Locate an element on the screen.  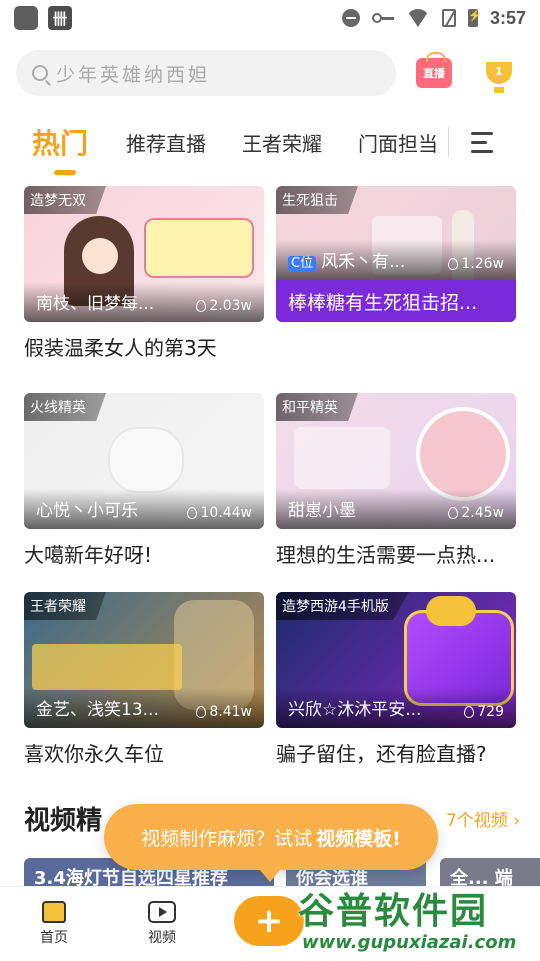
trophy-icon: 1 is located at coordinates (499, 77).